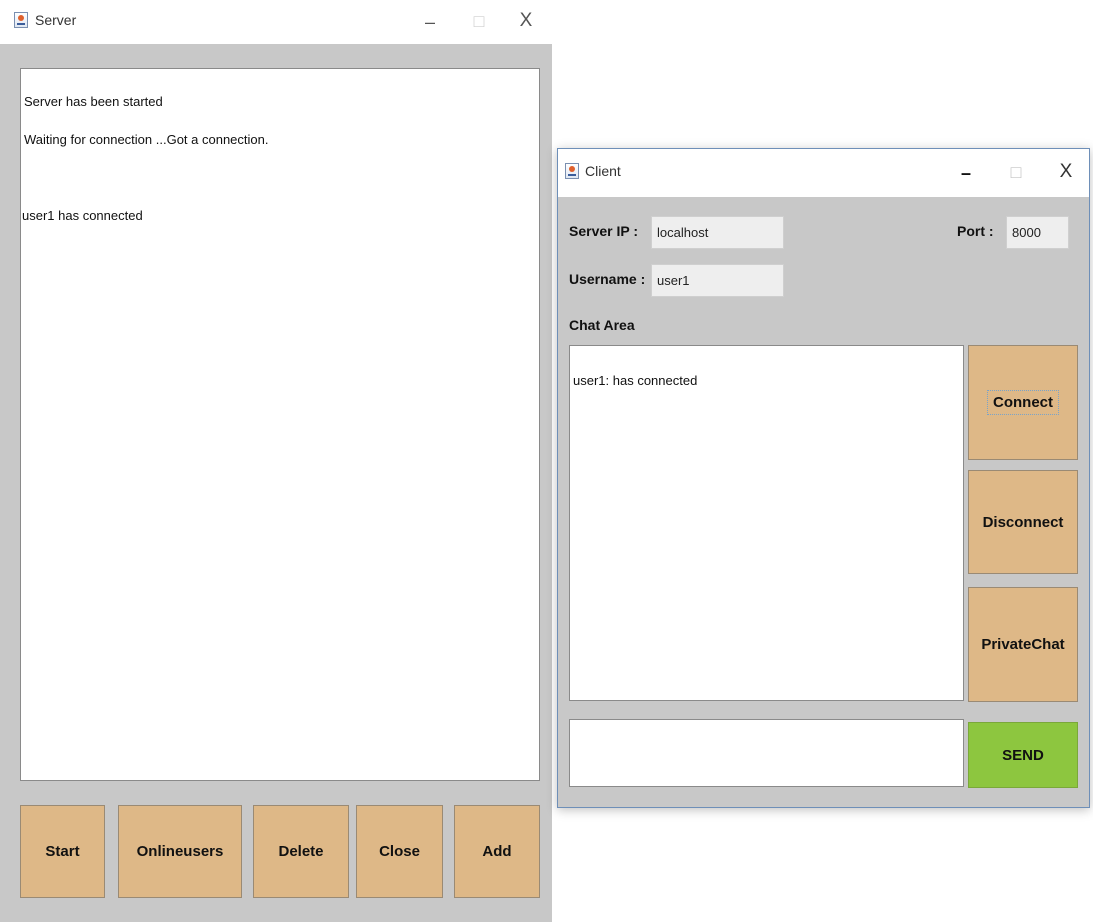 This screenshot has height=922, width=1093. What do you see at coordinates (766, 753) in the screenshot?
I see `message-input` at bounding box center [766, 753].